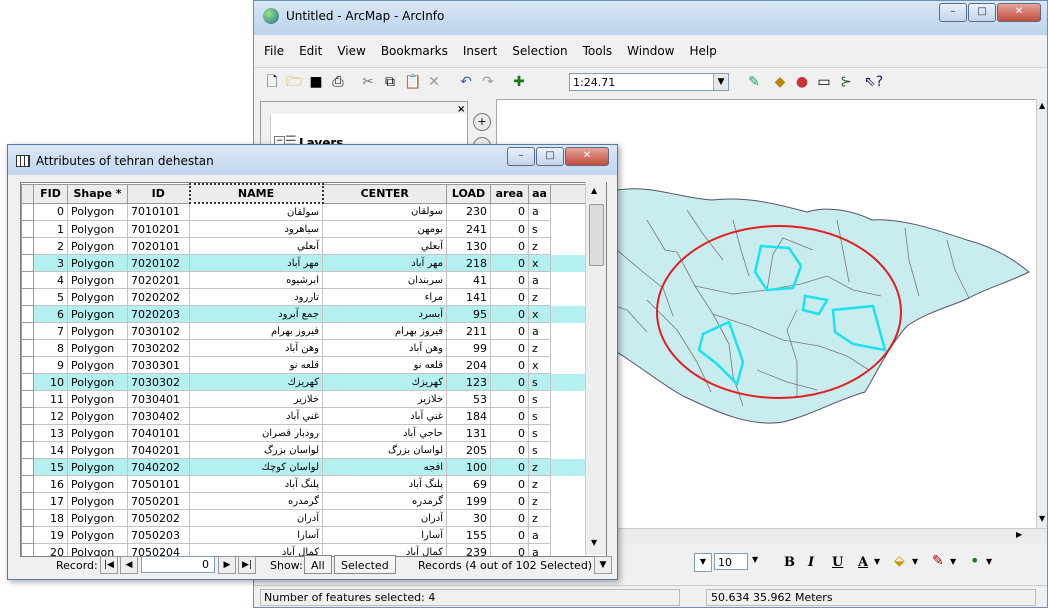 The height and width of the screenshot is (608, 1048). I want to click on cell-center: بومهن, so click(384, 229).